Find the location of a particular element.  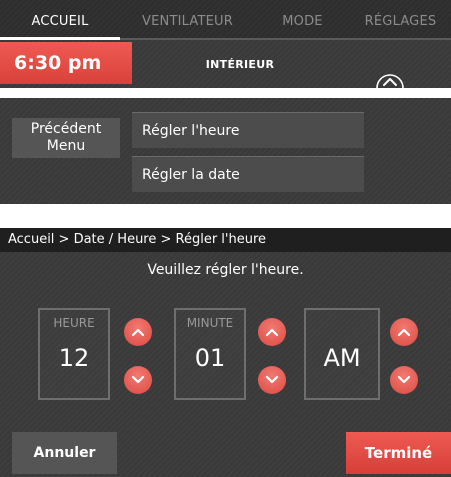

hour-label: HEURE is located at coordinates (74, 323).